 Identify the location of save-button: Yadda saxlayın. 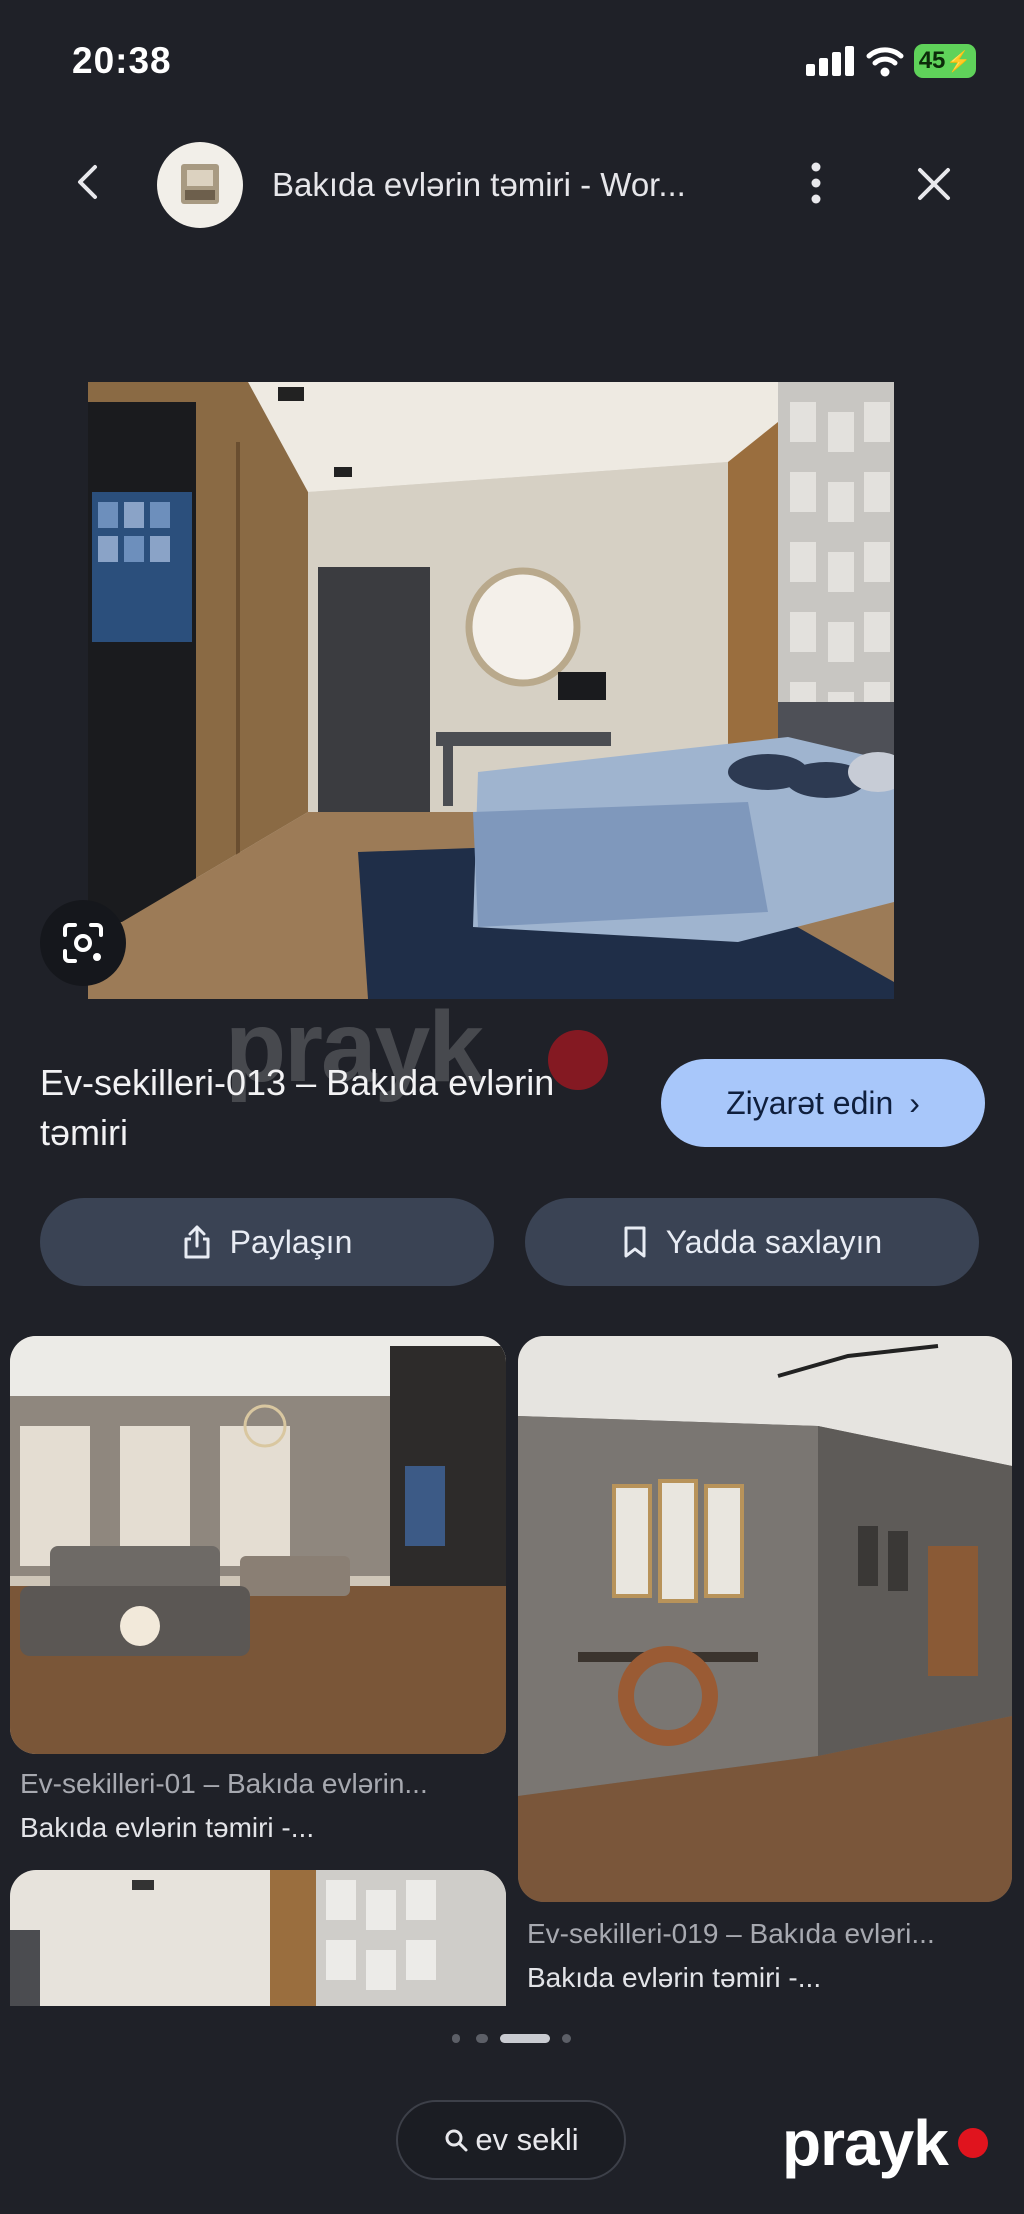
(752, 1242).